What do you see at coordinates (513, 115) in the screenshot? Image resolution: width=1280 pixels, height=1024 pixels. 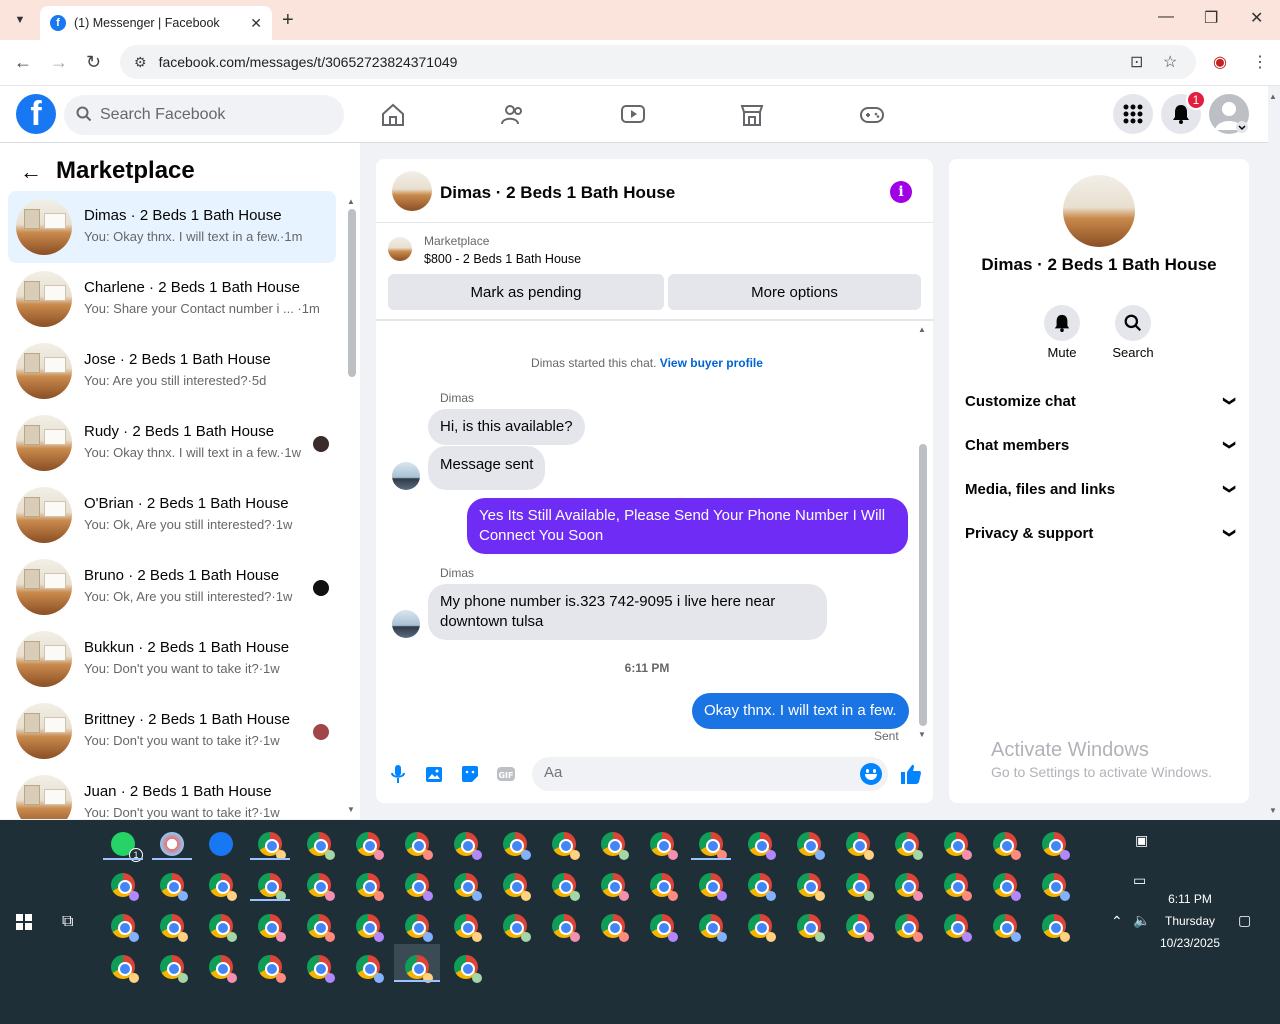 I see `friends-icon` at bounding box center [513, 115].